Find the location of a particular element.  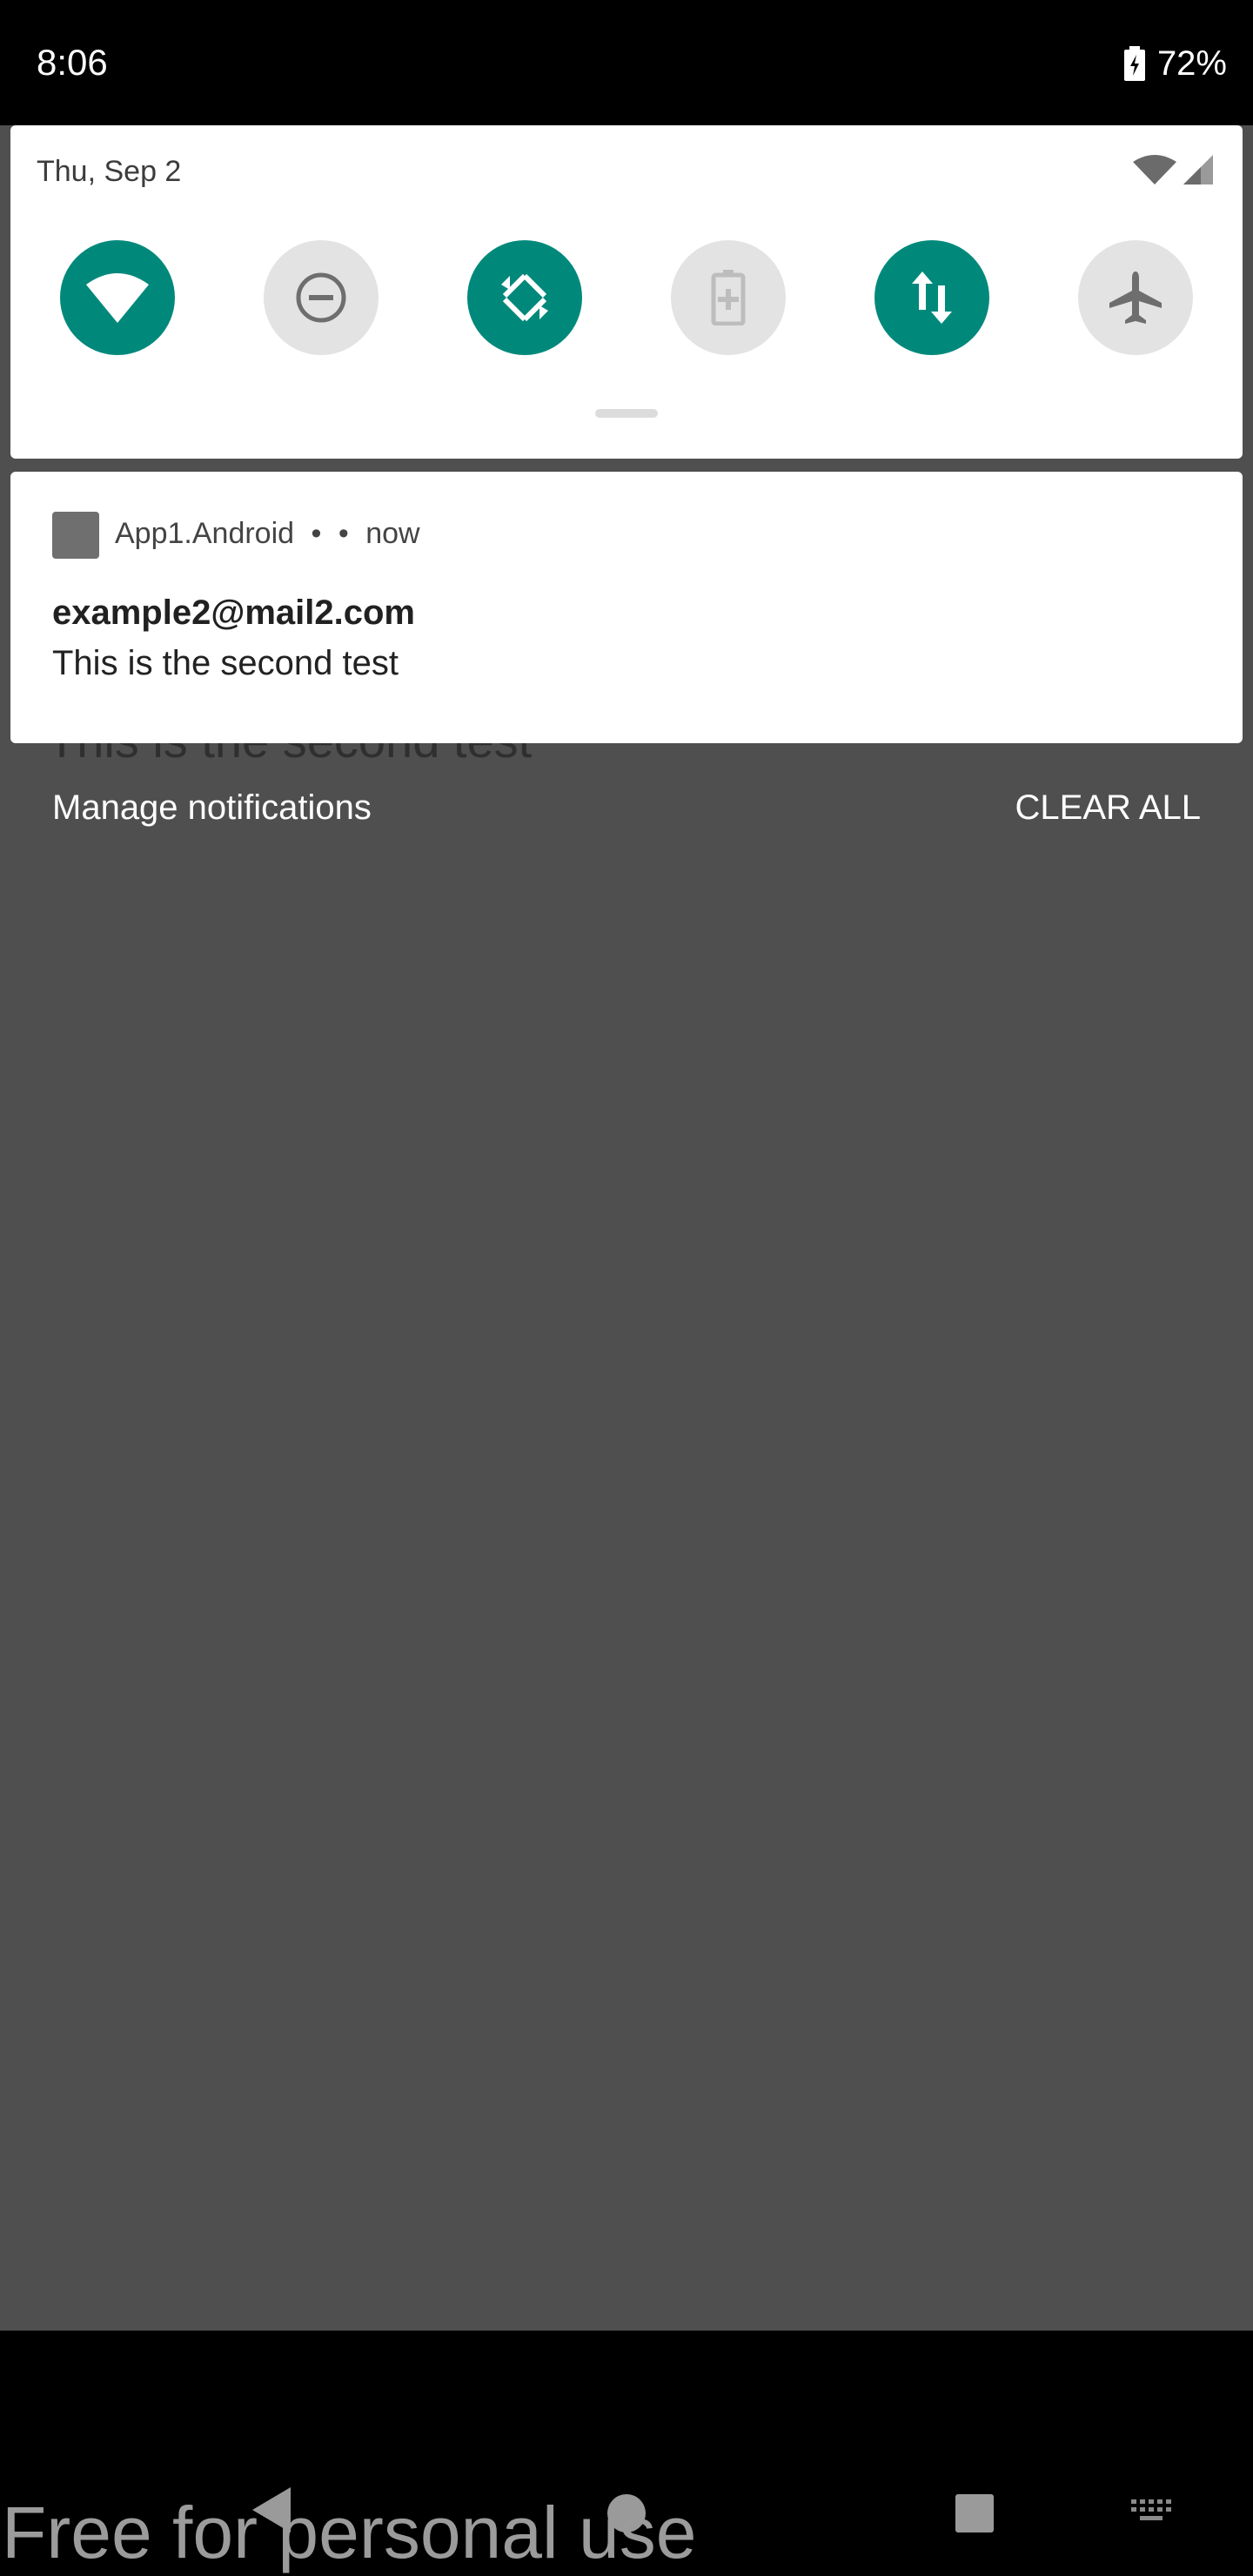

battery-saver-icon is located at coordinates (728, 298).